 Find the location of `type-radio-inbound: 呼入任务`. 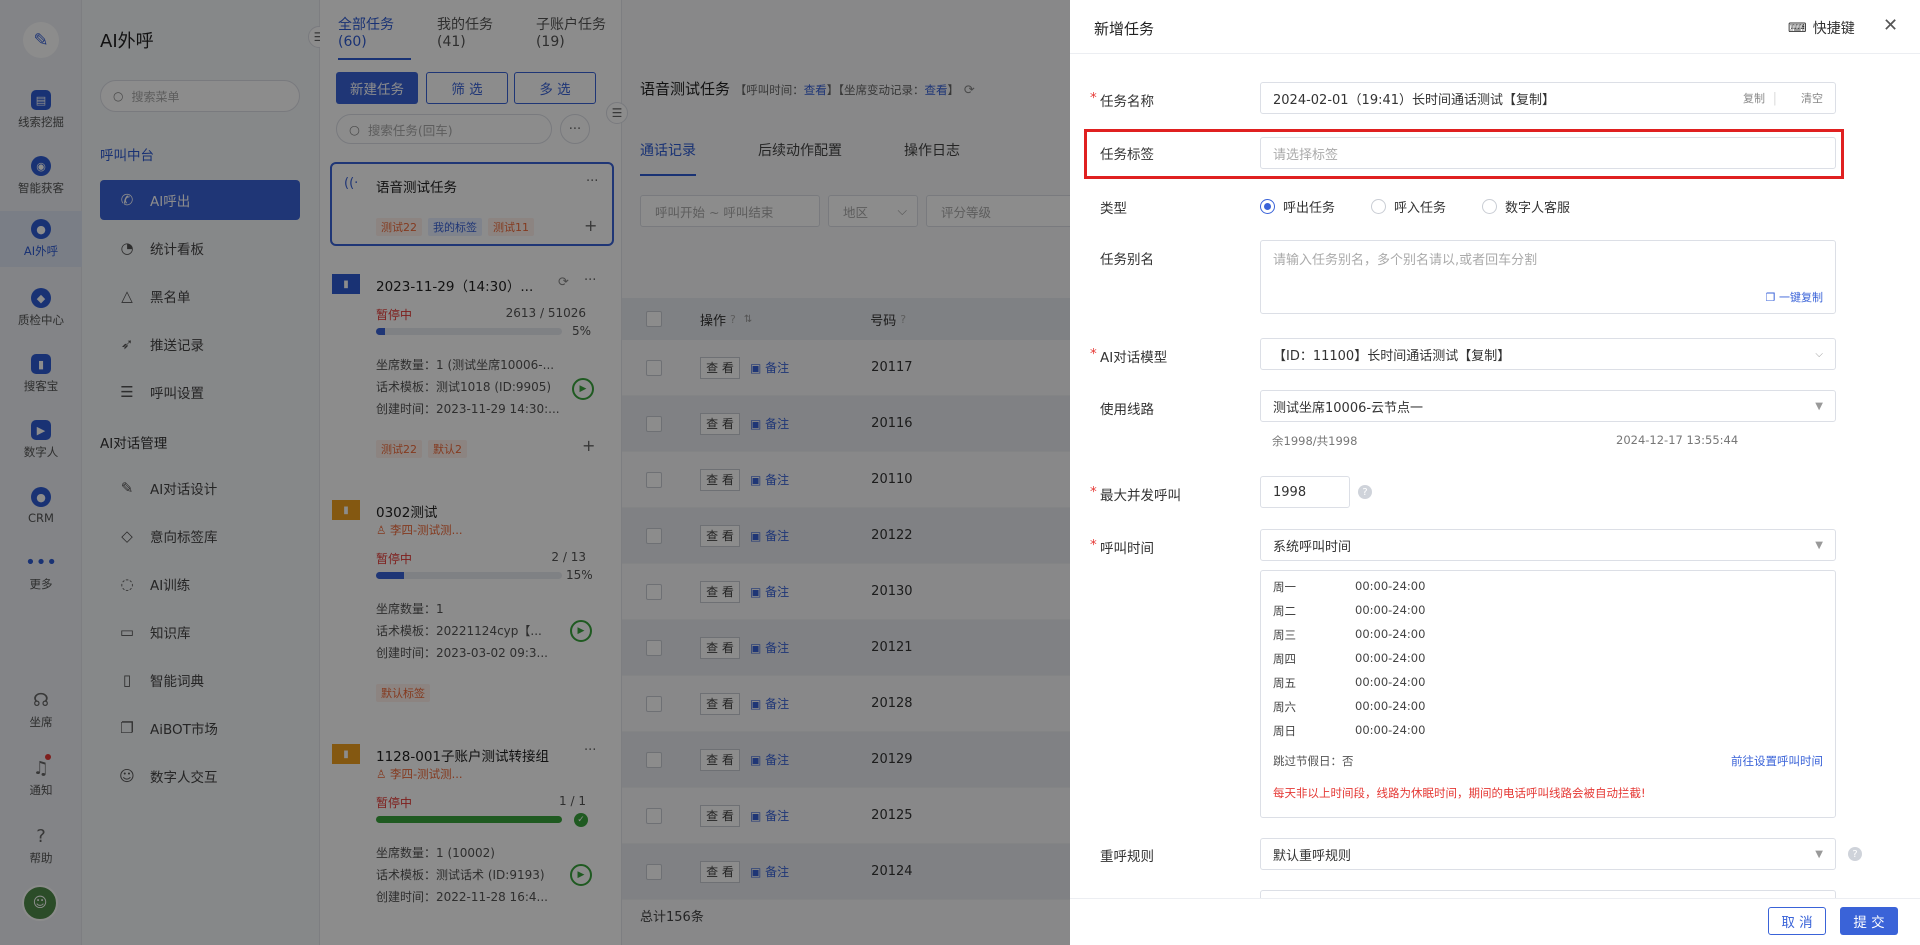

type-radio-inbound: 呼入任务 is located at coordinates (1408, 206).